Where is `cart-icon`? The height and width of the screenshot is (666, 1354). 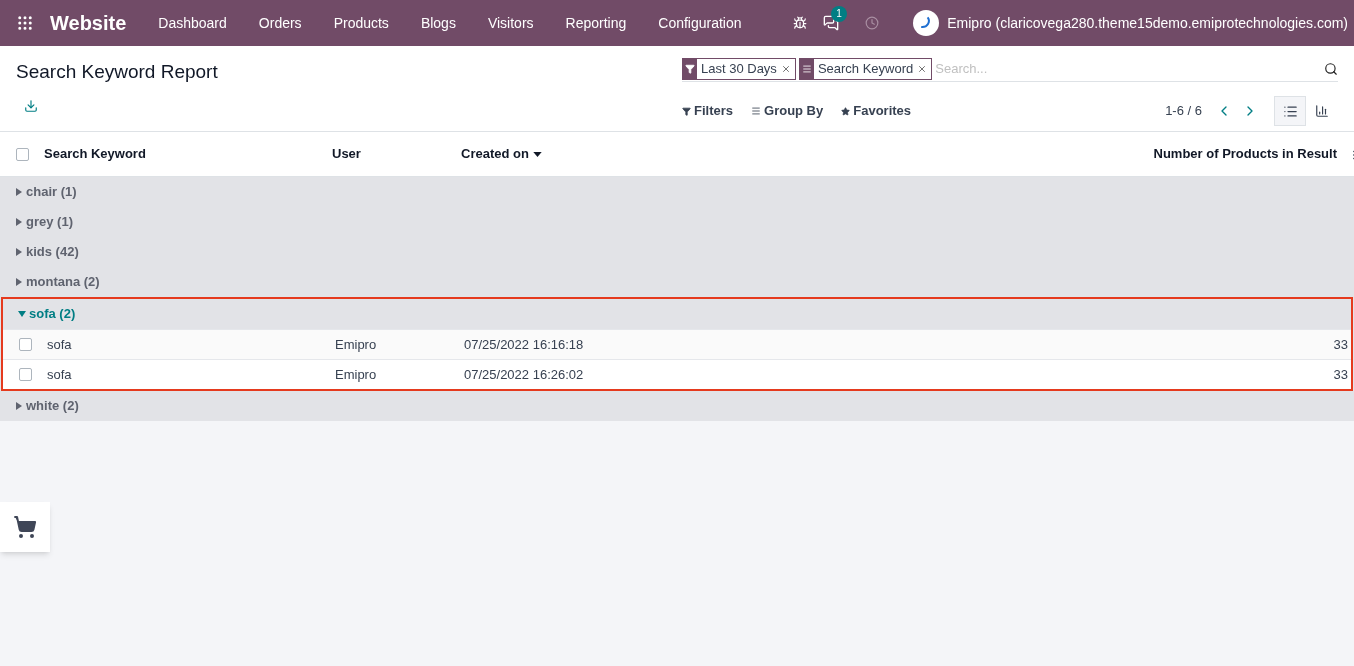 cart-icon is located at coordinates (25, 527).